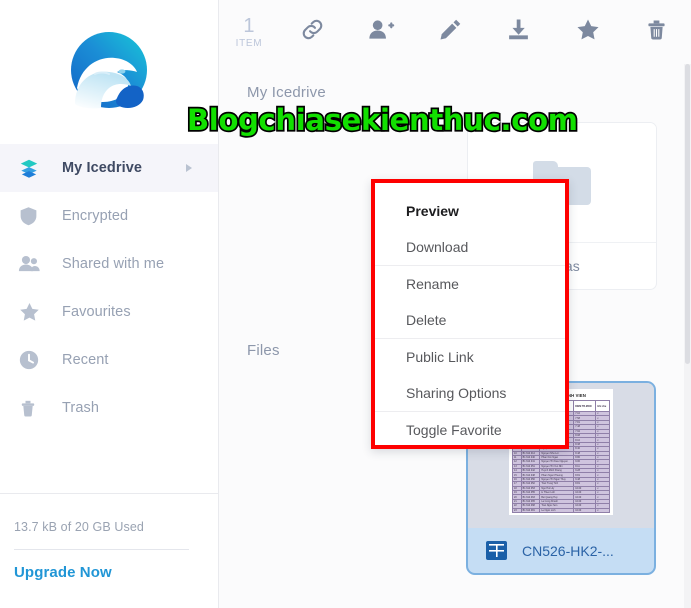 The width and height of the screenshot is (691, 608). What do you see at coordinates (32, 264) in the screenshot?
I see `people-icon` at bounding box center [32, 264].